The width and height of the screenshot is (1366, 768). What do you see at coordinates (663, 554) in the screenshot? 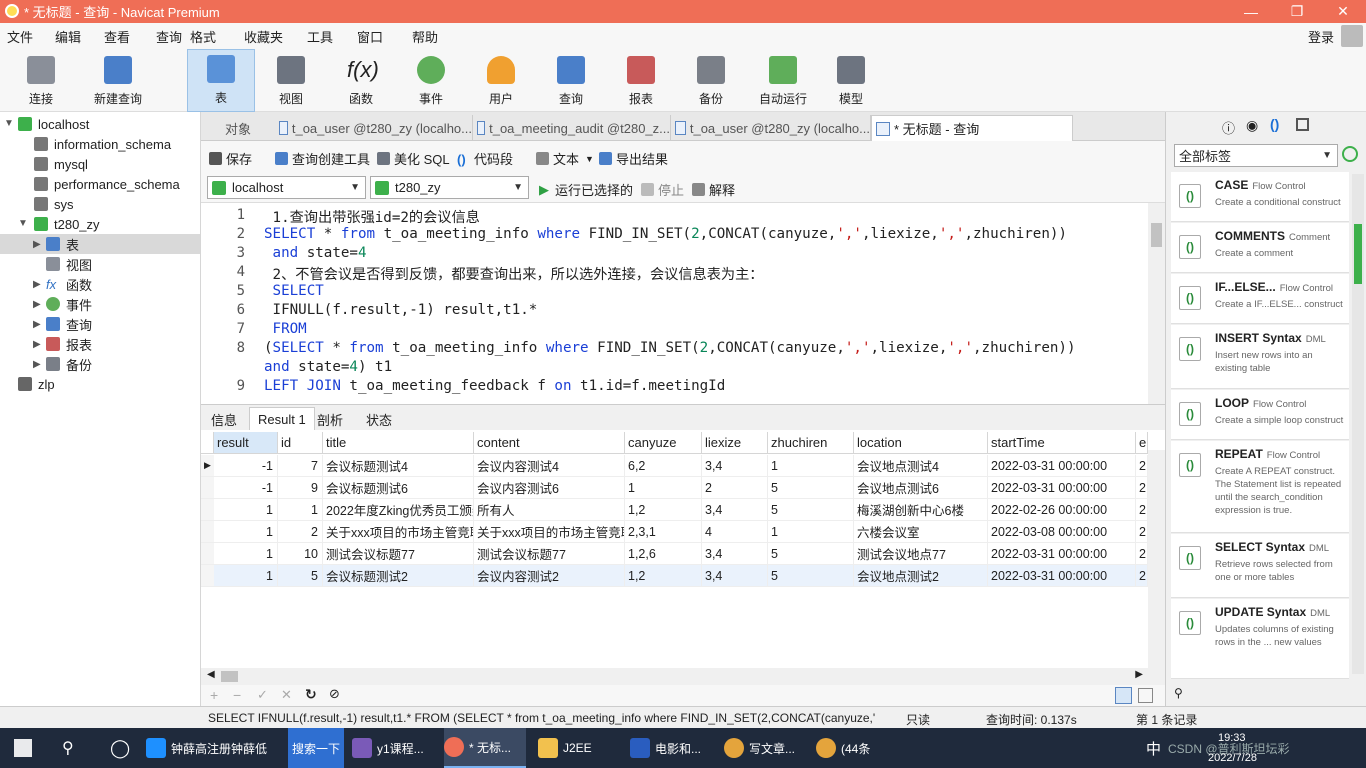
I see `table-cell: 1,2,6` at bounding box center [663, 554].